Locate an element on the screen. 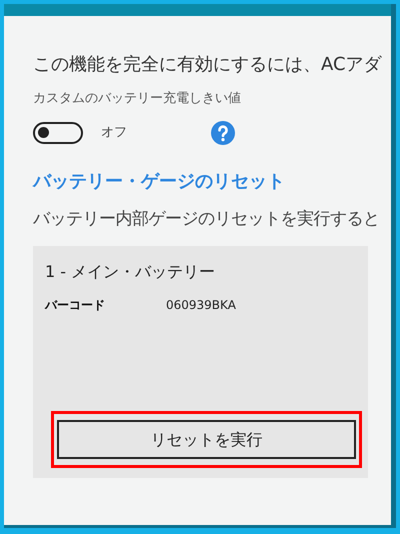  toggle-state-label: オフ is located at coordinates (114, 133).